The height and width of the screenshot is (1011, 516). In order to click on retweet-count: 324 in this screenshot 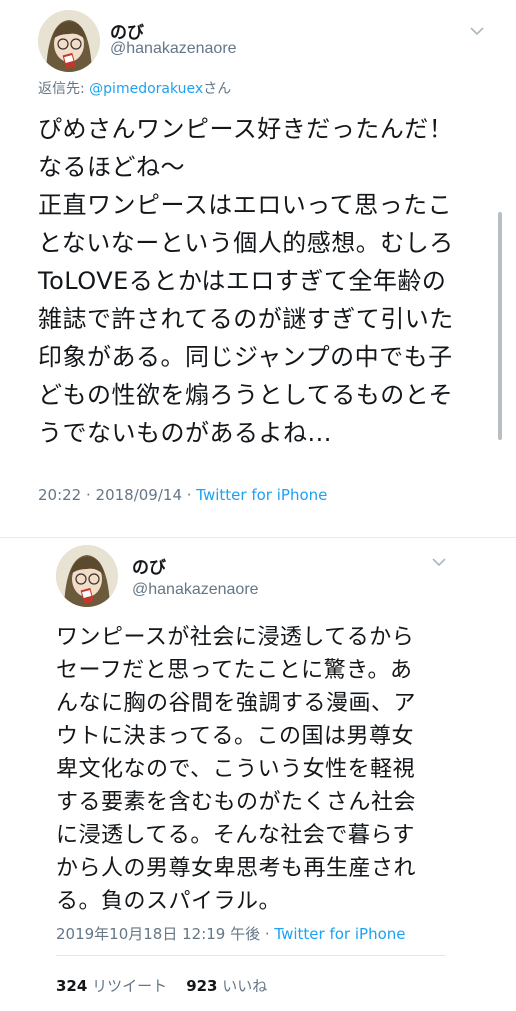, I will do `click(72, 986)`.